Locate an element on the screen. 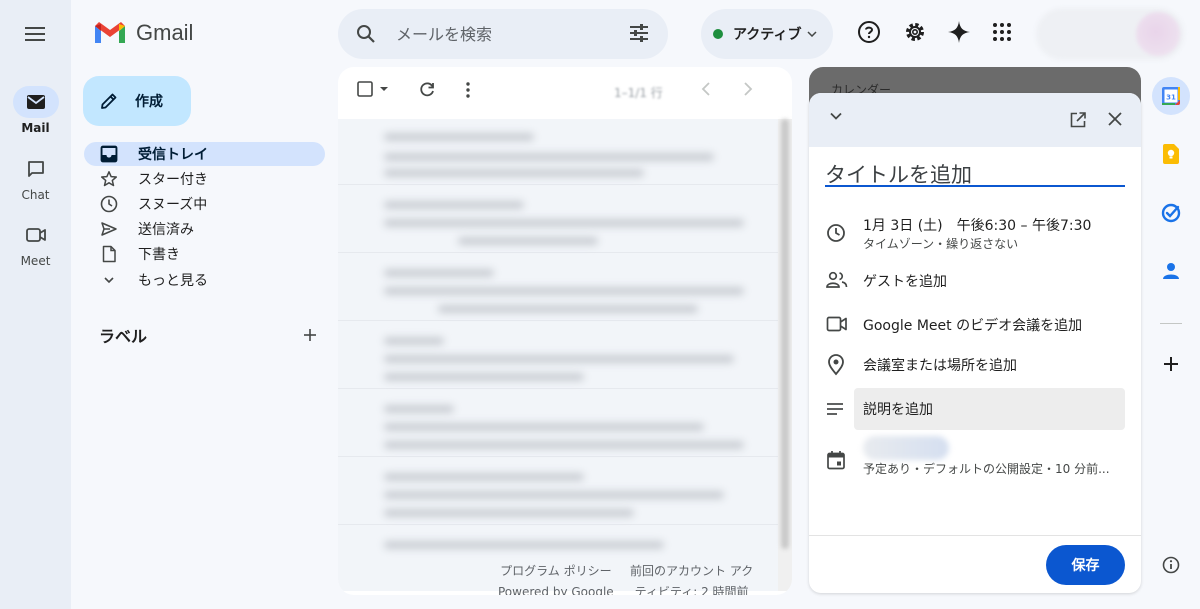 The height and width of the screenshot is (609, 1200). settings-button is located at coordinates (915, 32).